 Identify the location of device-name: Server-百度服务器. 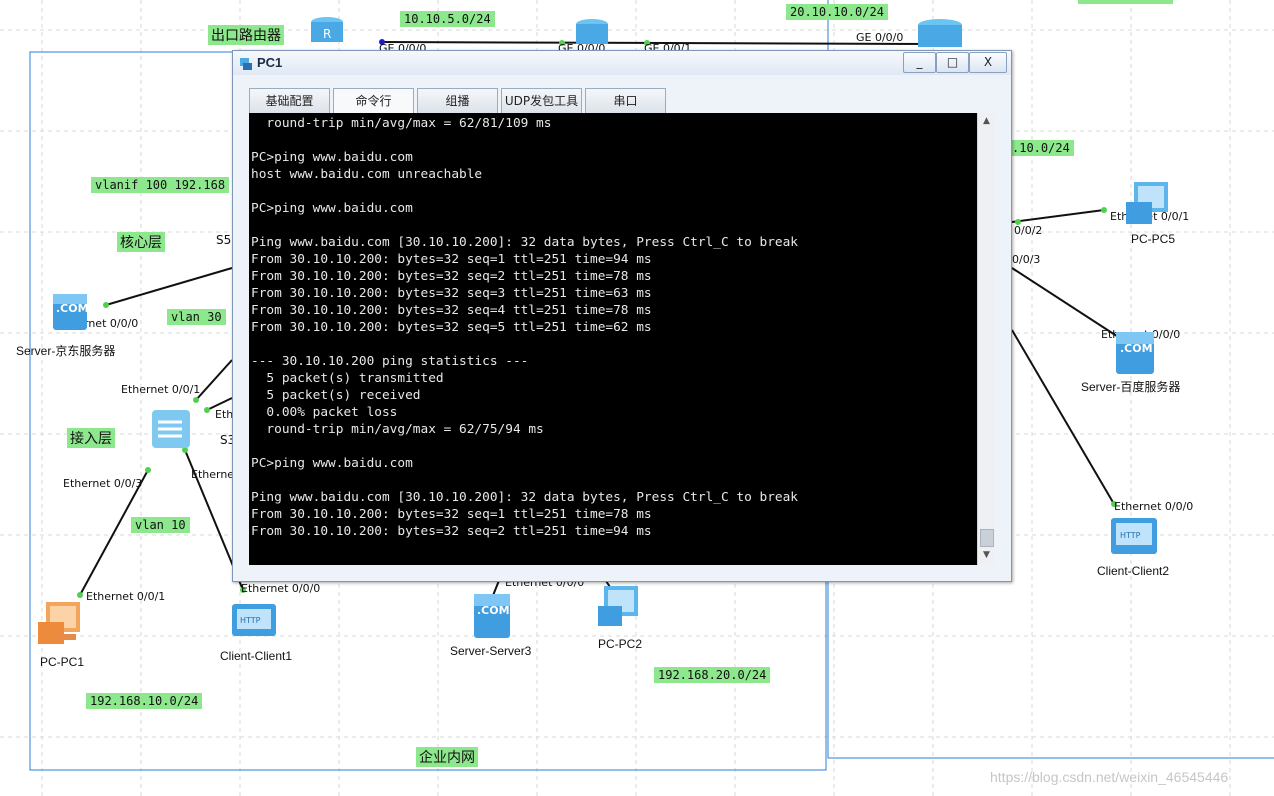
(1131, 387).